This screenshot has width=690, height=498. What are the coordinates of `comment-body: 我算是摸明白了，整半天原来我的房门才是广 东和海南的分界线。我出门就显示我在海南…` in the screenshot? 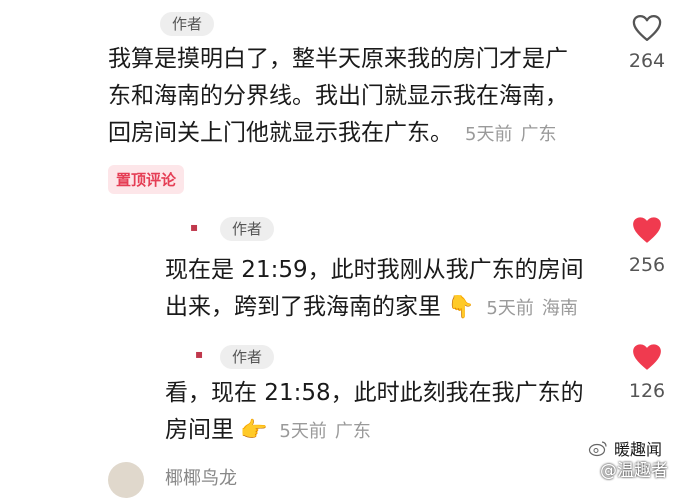 It's located at (338, 96).